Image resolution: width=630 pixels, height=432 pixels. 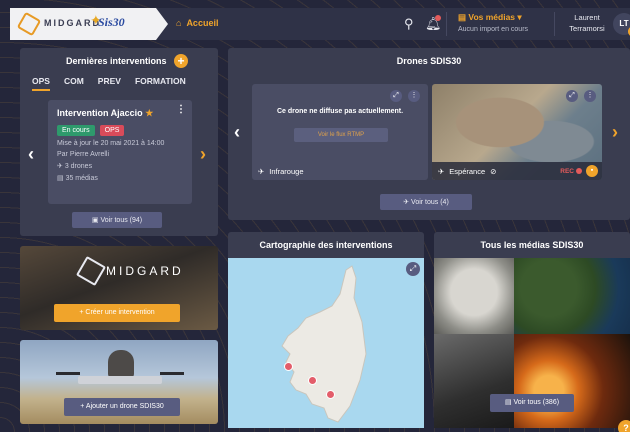 What do you see at coordinates (81, 178) in the screenshot?
I see `intervention-medias: 35 médias` at bounding box center [81, 178].